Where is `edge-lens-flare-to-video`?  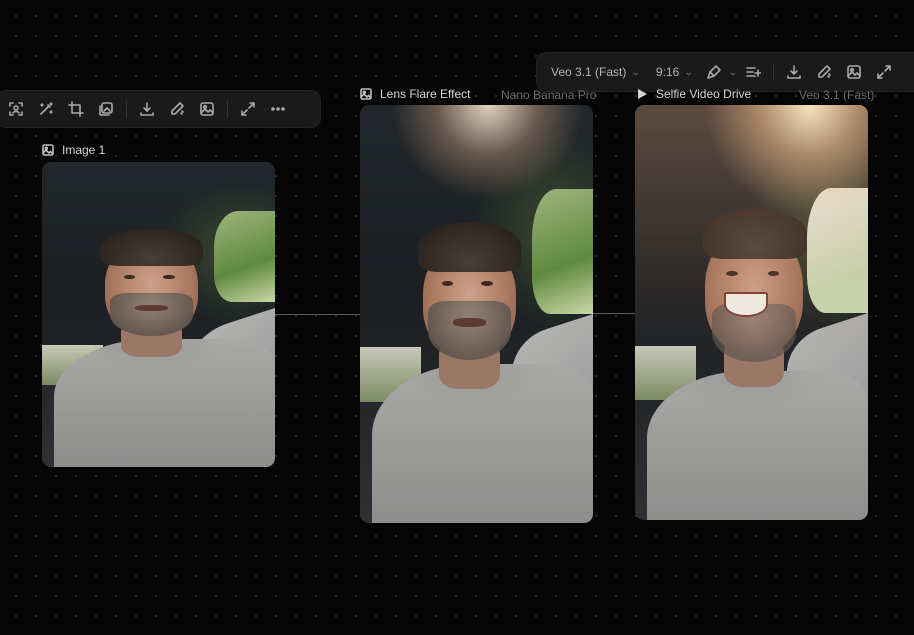 edge-lens-flare-to-video is located at coordinates (614, 313).